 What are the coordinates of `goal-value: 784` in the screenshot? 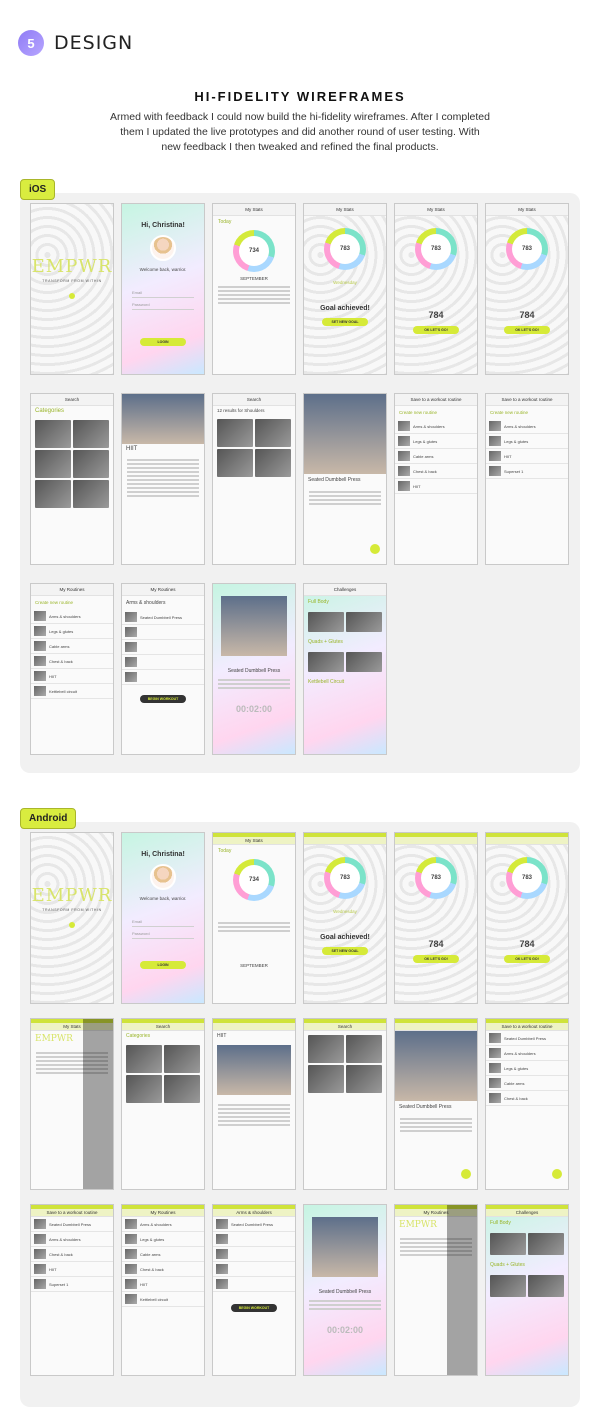 It's located at (436, 315).